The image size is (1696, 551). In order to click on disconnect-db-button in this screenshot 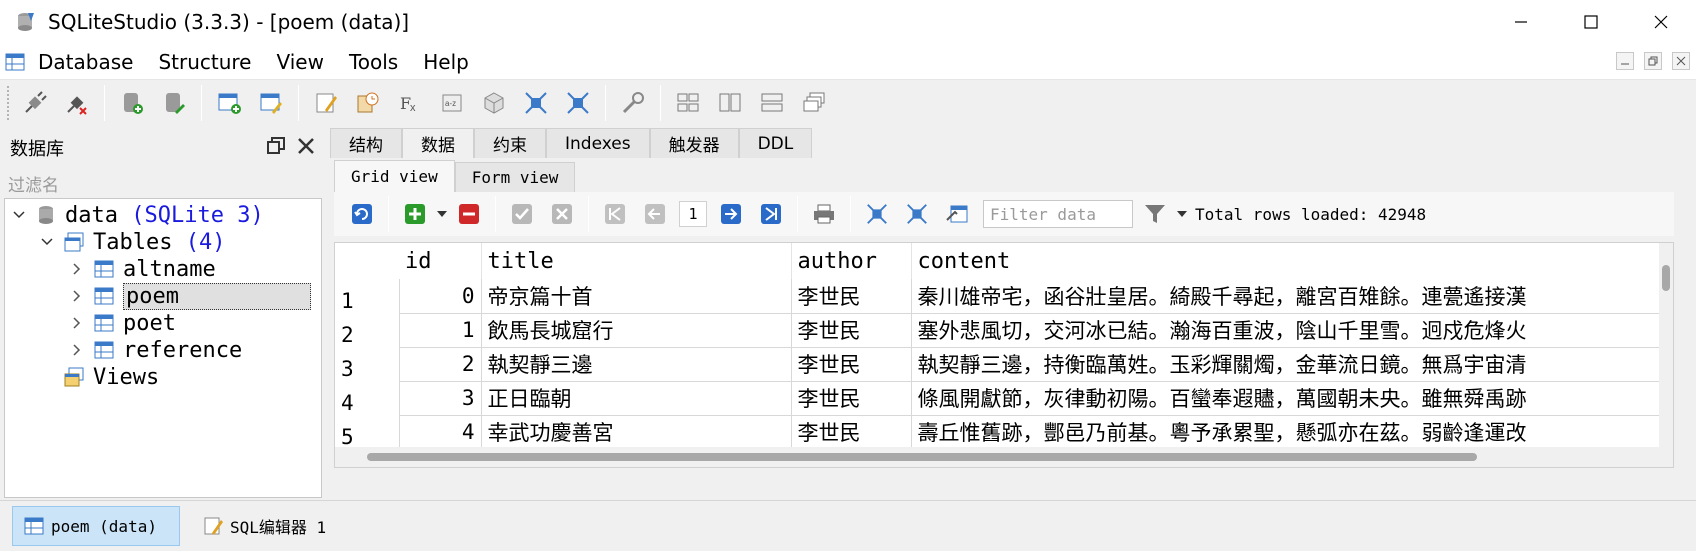, I will do `click(77, 103)`.